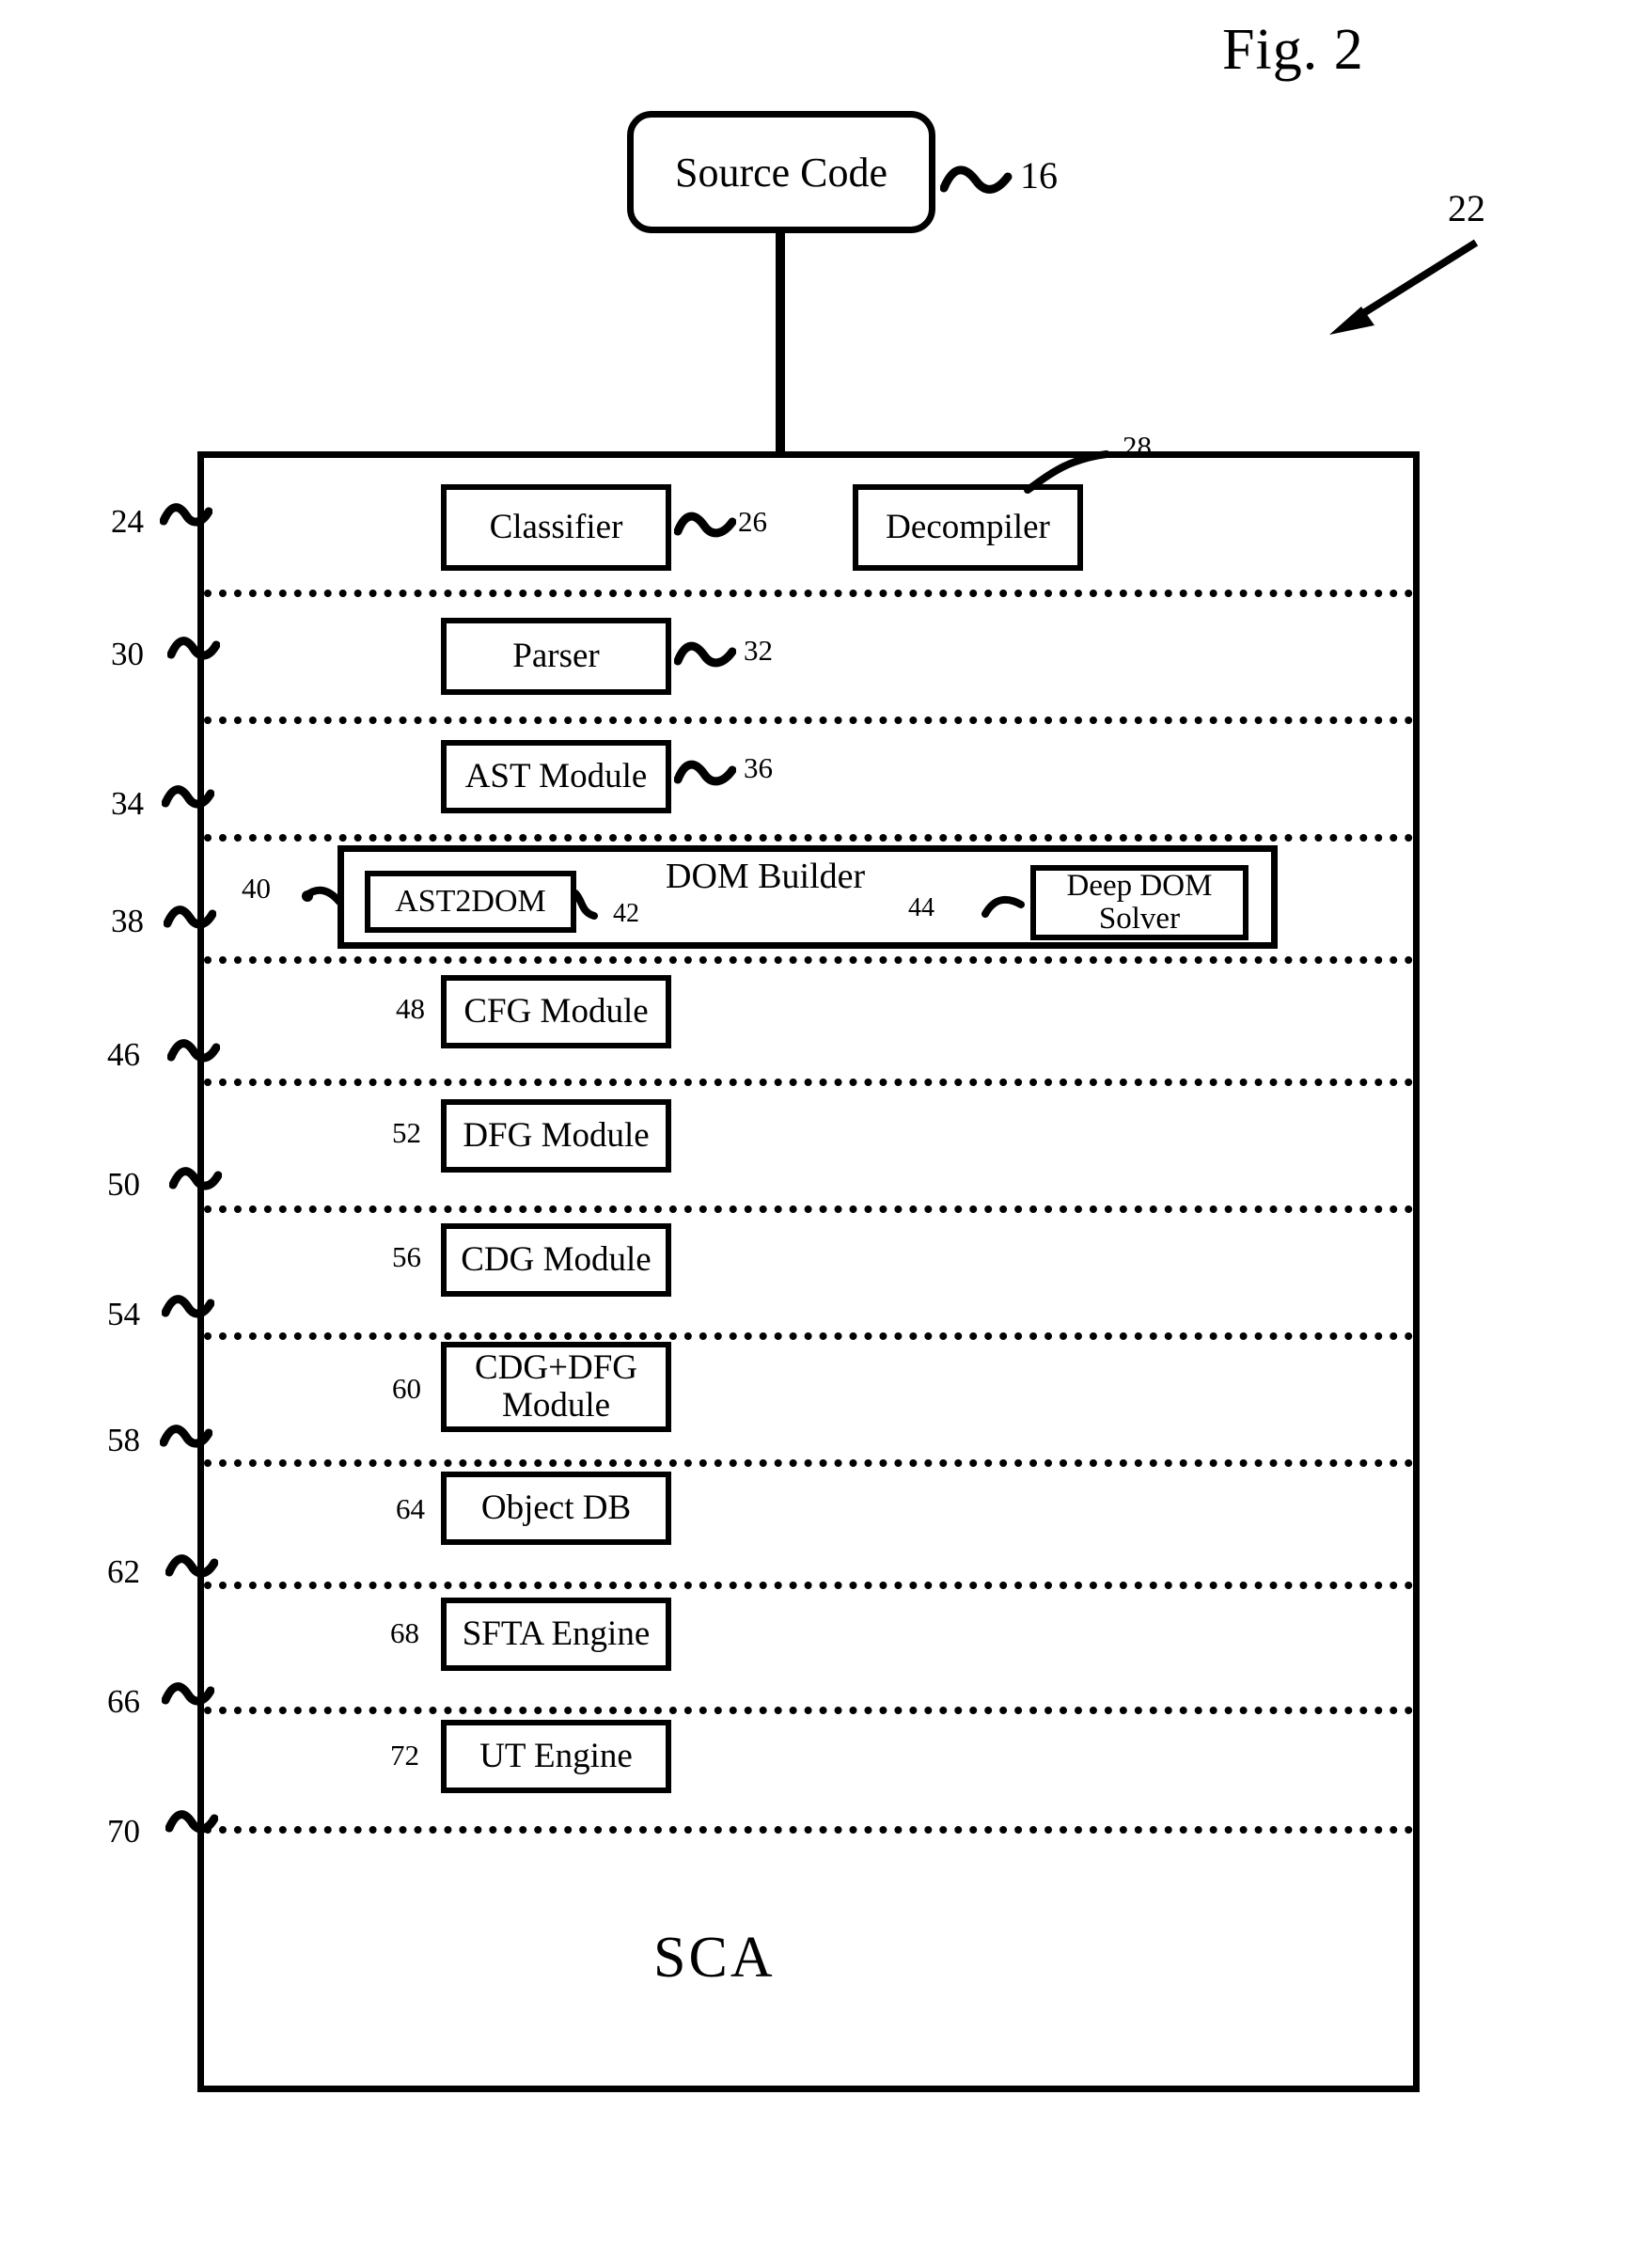 This screenshot has height=2268, width=1633. I want to click on deep-dom-solver-label-line1: Deep DOM, so click(1140, 887).